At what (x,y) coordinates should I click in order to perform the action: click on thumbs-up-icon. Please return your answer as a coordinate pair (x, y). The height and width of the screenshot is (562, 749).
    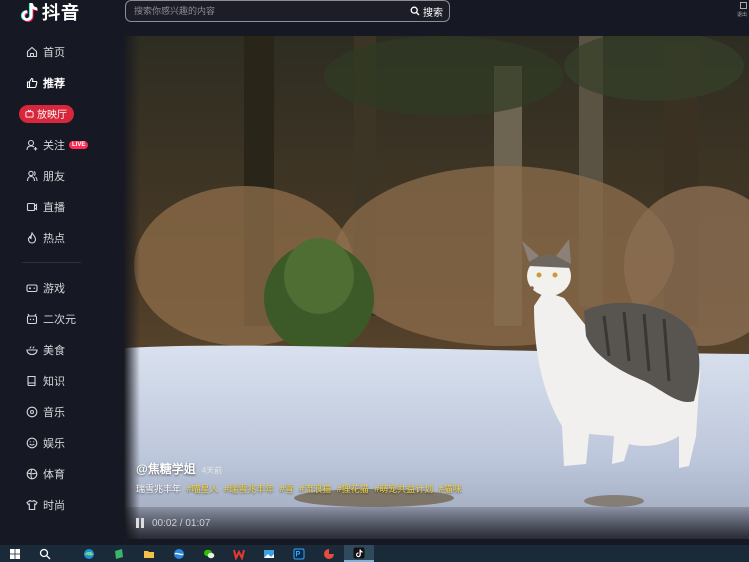
    Looking at the image, I should click on (32, 83).